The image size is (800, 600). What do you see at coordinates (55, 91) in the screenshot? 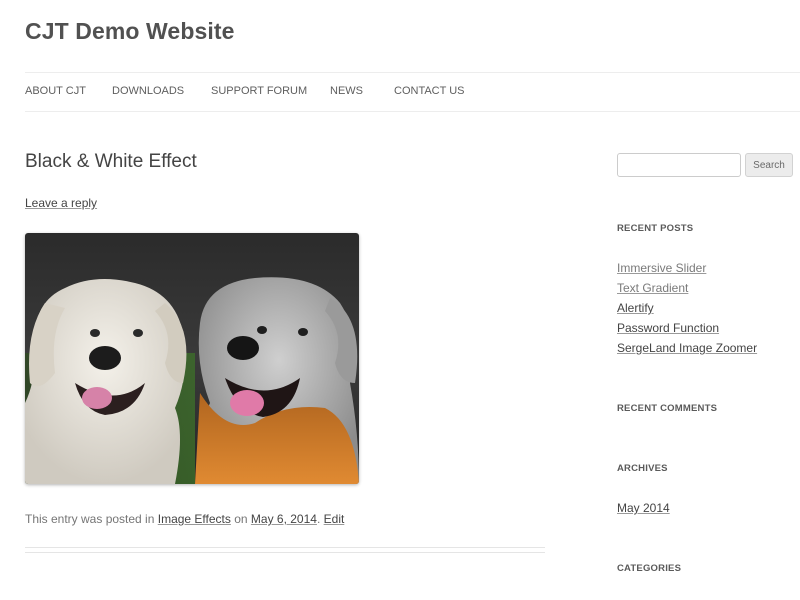
I see `nav-item-about-cjt: ABOUT CJT` at bounding box center [55, 91].